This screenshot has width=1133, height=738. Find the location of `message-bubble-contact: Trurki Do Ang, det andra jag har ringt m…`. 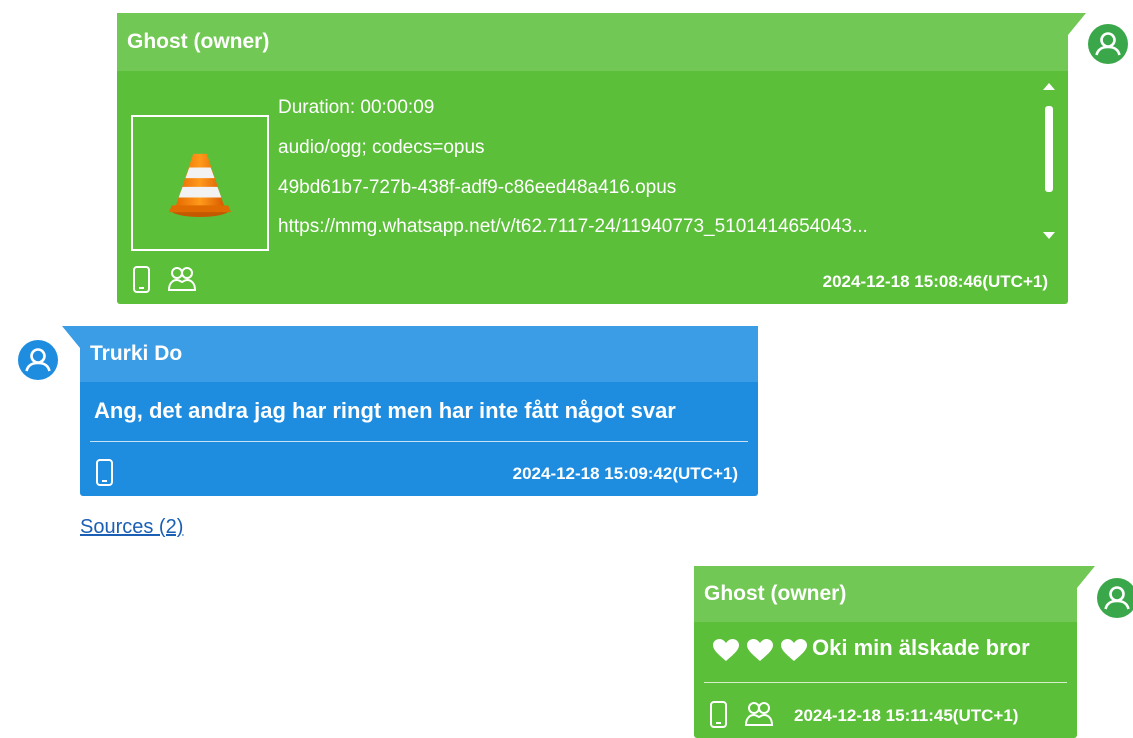

message-bubble-contact: Trurki Do Ang, det andra jag har ringt m… is located at coordinates (410, 411).